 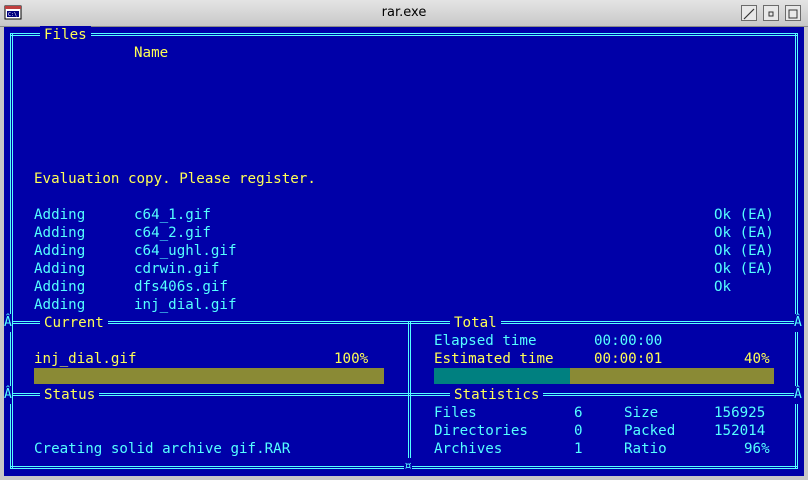 What do you see at coordinates (172, 233) in the screenshot?
I see `file-name: c64_2.gif` at bounding box center [172, 233].